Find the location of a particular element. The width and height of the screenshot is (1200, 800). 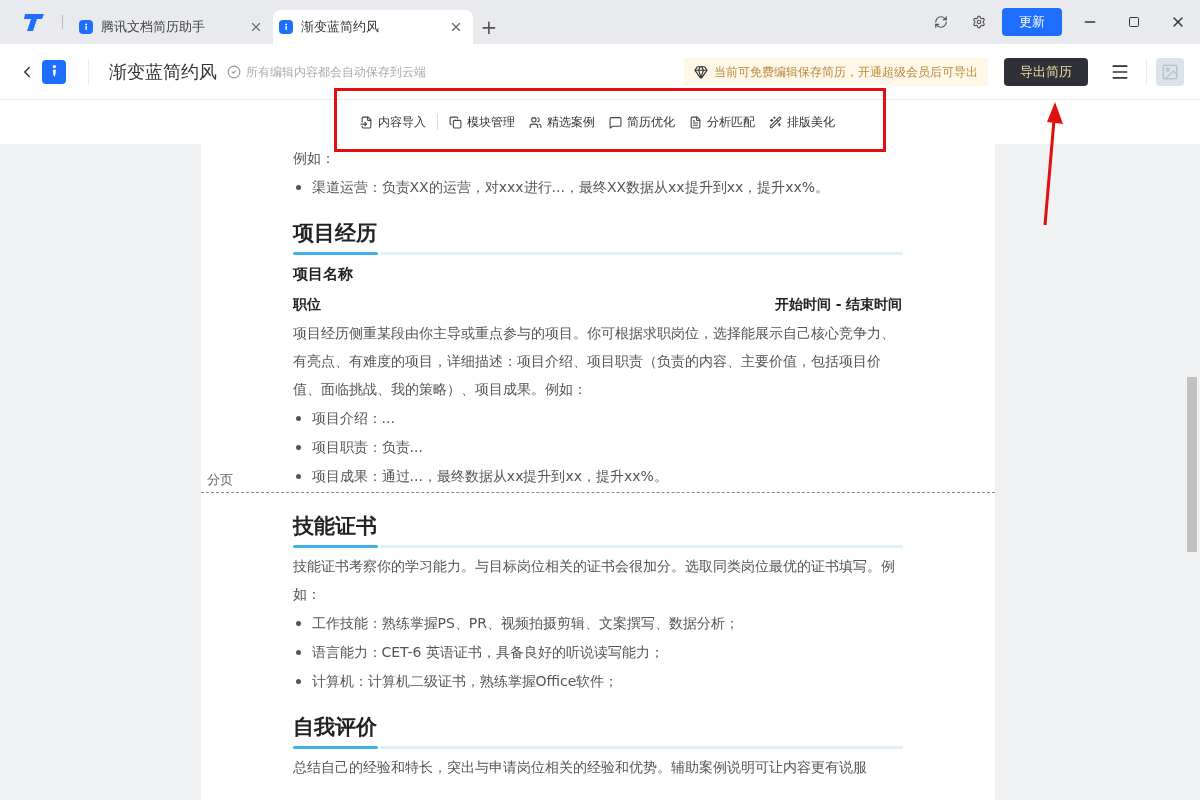

section-heading: 技能证书 is located at coordinates (334, 526).